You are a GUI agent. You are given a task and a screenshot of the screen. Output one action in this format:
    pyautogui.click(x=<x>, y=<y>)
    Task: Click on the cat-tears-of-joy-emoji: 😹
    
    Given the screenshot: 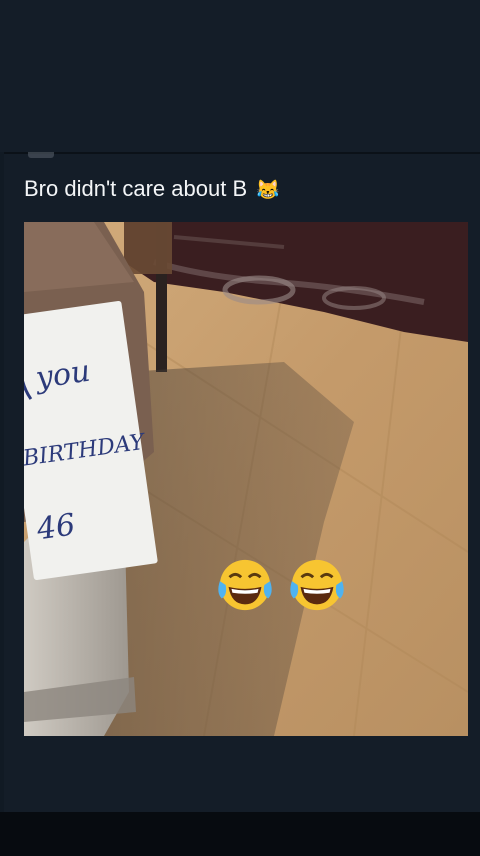 What is the action you would take?
    pyautogui.click(x=268, y=190)
    